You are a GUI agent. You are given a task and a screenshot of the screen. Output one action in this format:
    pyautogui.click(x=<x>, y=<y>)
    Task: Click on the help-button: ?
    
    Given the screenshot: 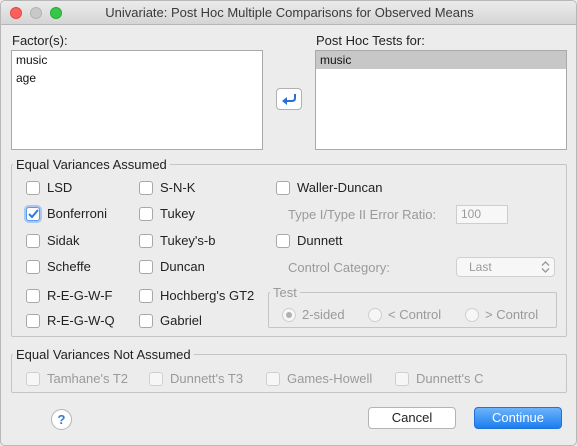 What is the action you would take?
    pyautogui.click(x=61, y=419)
    